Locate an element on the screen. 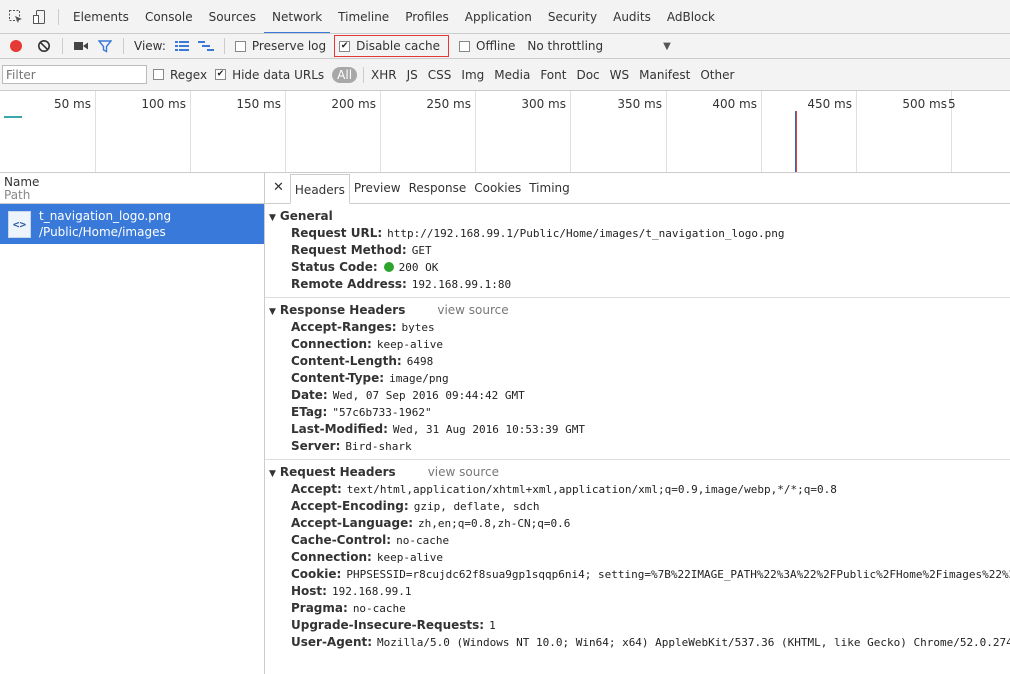 This screenshot has width=1010, height=674. timeline-tick-label: 250 ms is located at coordinates (448, 104).